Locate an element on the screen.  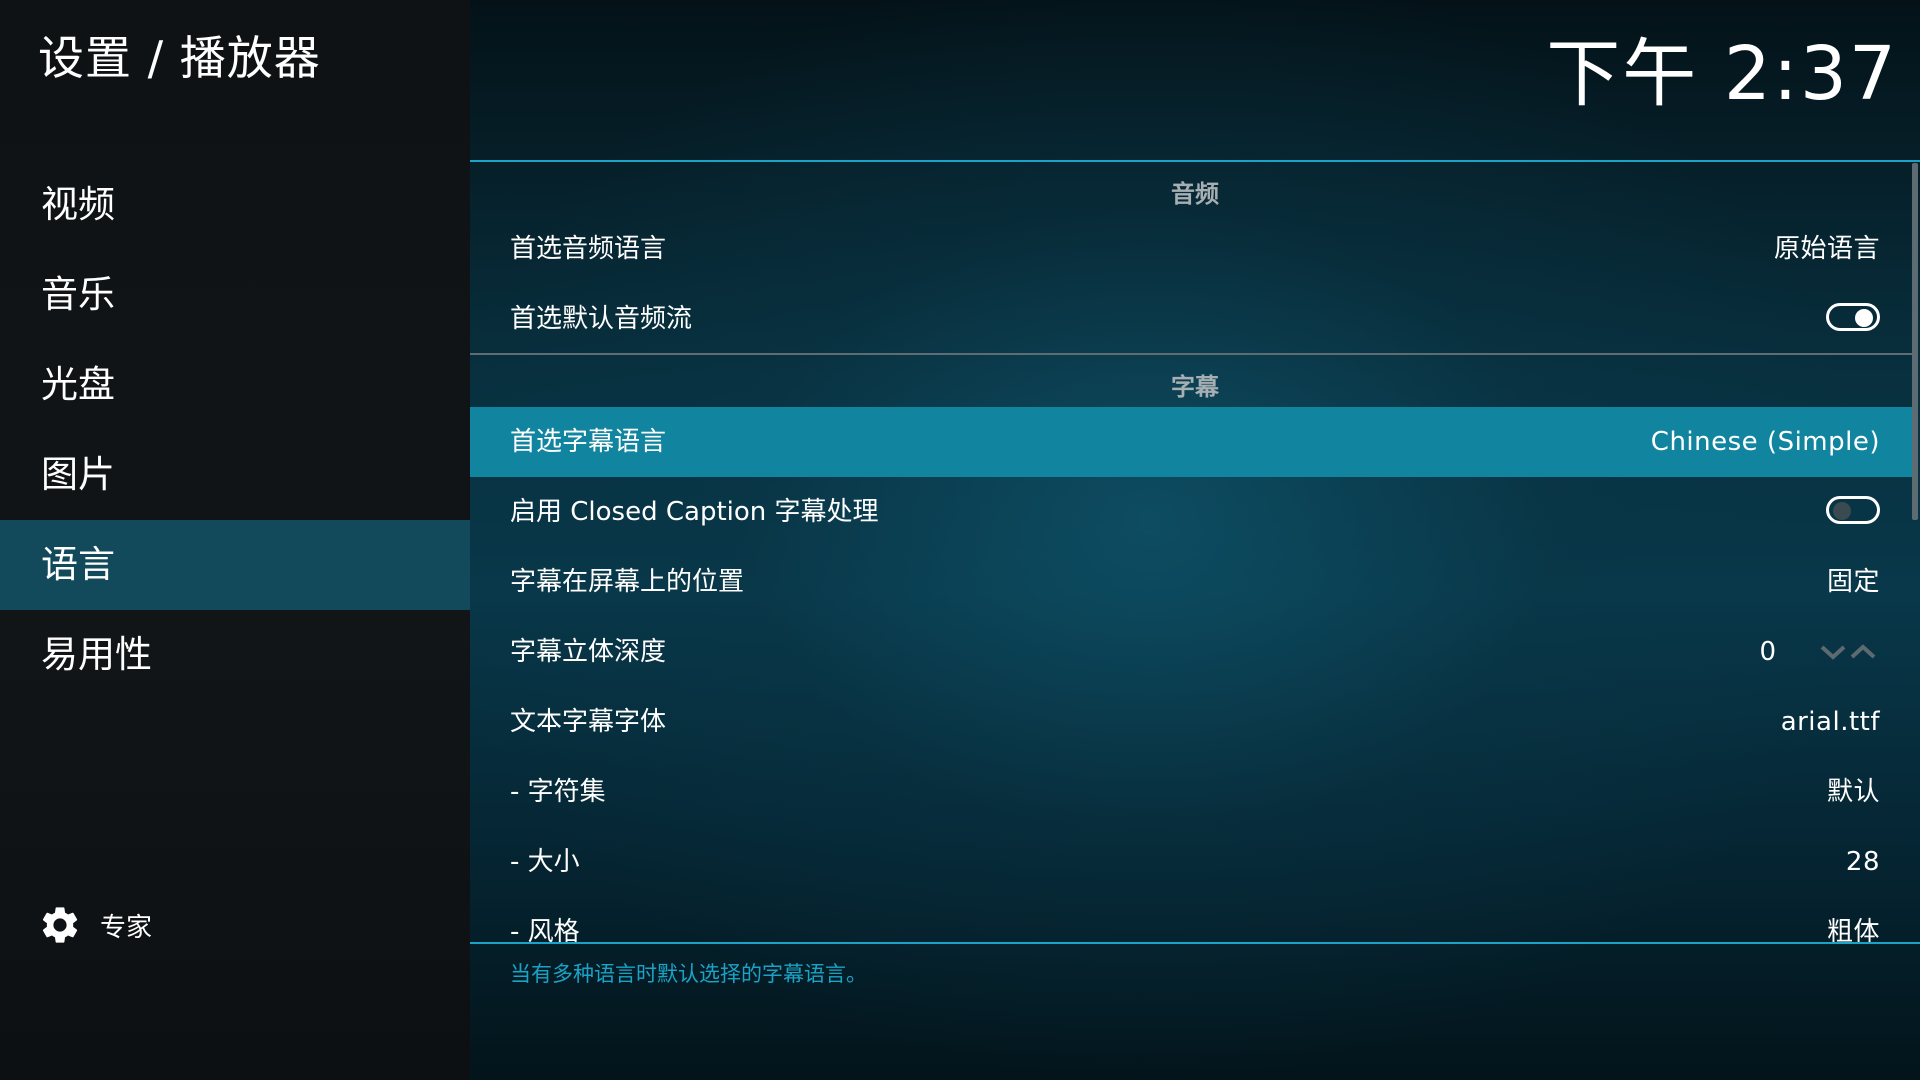
setting-subtitle-position: 字幕在屏幕上的位置 固定 is located at coordinates (1193, 582).